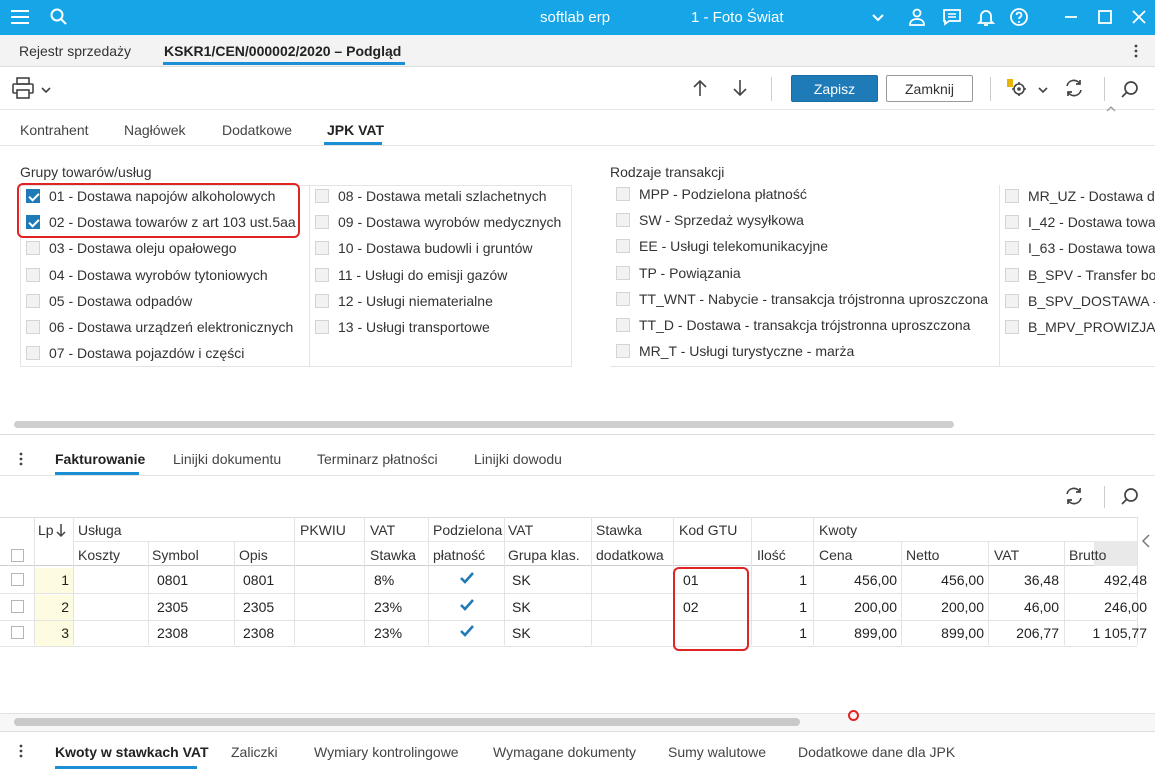 The image size is (1155, 774). I want to click on user-icon, so click(917, 17).